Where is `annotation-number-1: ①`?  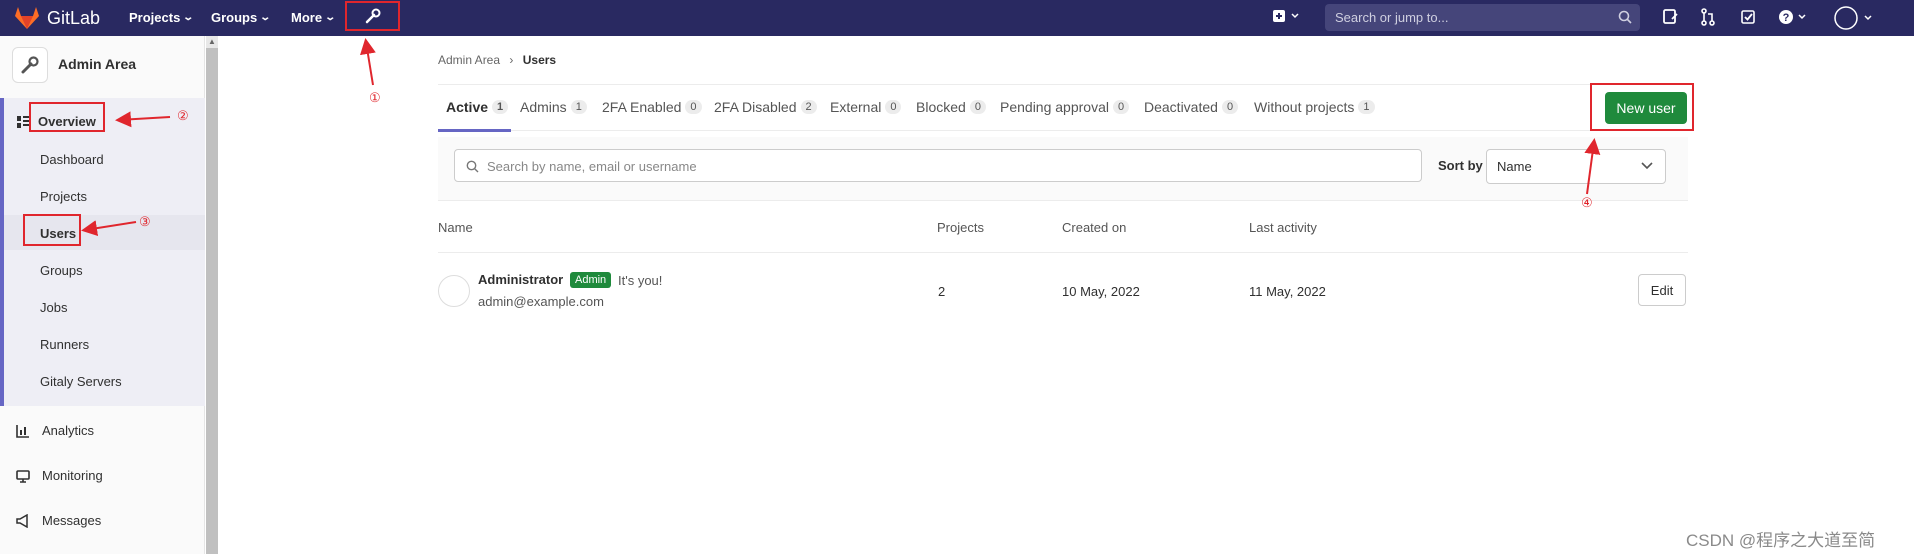
annotation-number-1: ① is located at coordinates (375, 97).